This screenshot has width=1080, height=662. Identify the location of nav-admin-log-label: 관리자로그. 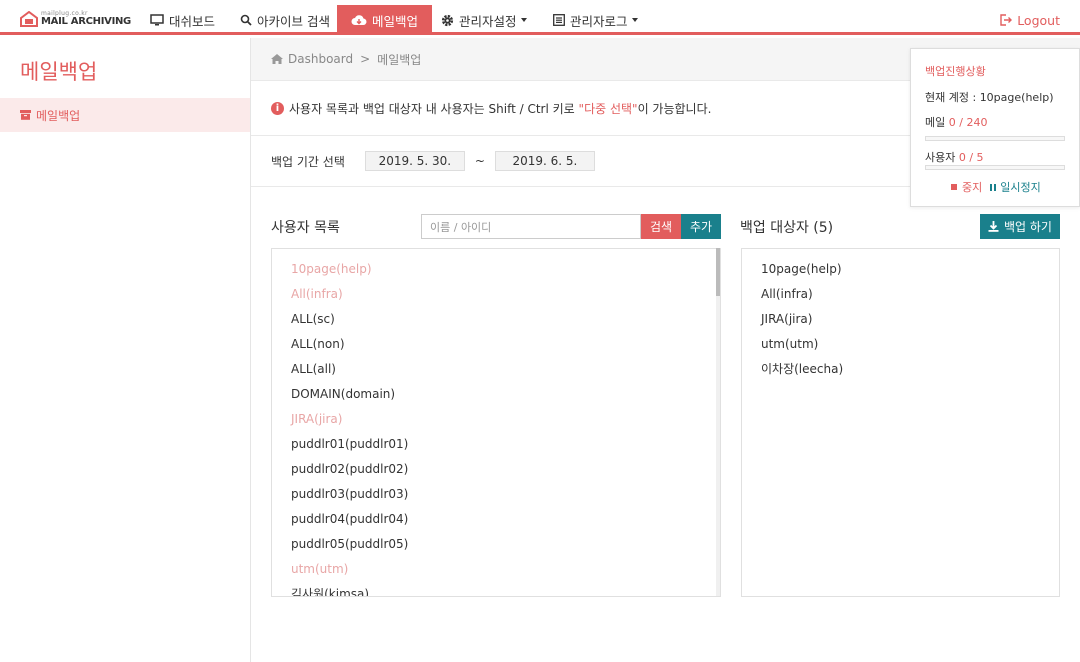
(599, 21).